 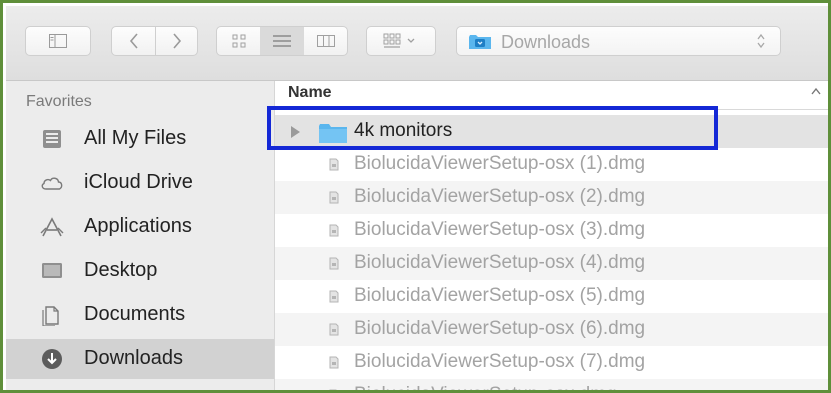 I want to click on sidebar-item-label: All My Files, so click(x=135, y=138).